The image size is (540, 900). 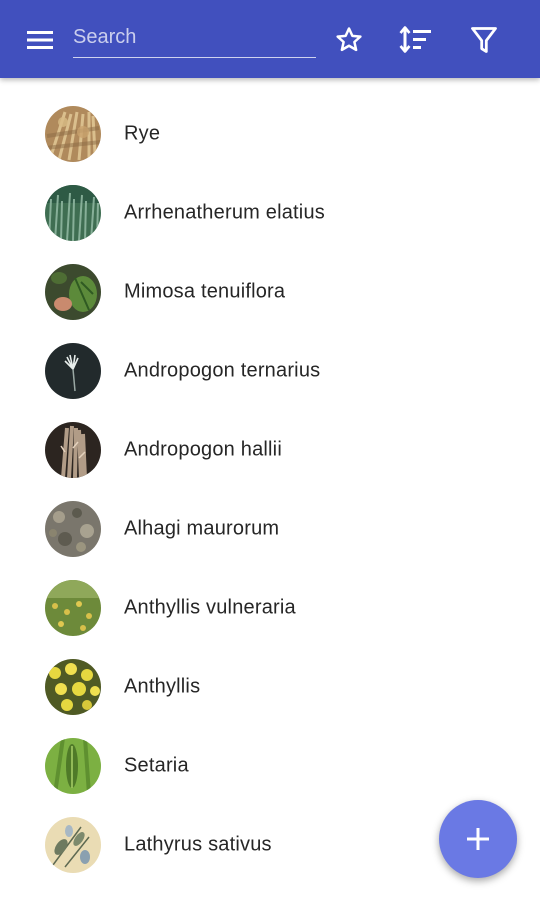 I want to click on star-outline-icon, so click(x=349, y=39).